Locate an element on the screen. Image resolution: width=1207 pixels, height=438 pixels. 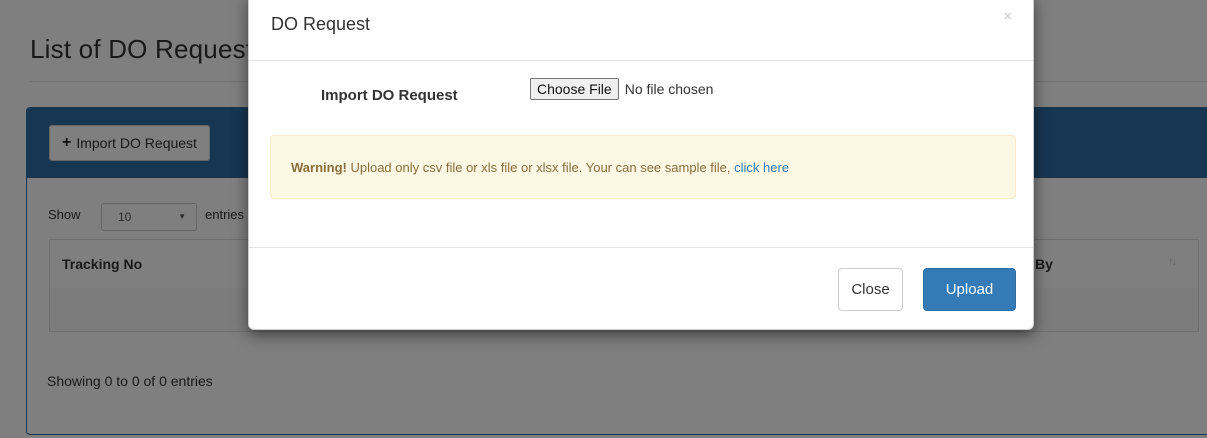
sample-file-link: click here is located at coordinates (761, 167).